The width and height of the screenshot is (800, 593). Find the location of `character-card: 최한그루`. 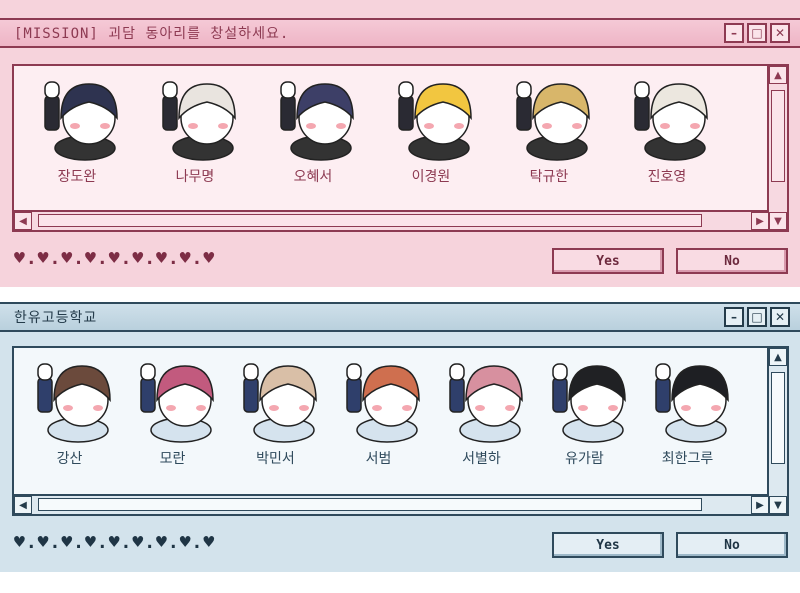

character-card: 최한그루 is located at coordinates (687, 418).